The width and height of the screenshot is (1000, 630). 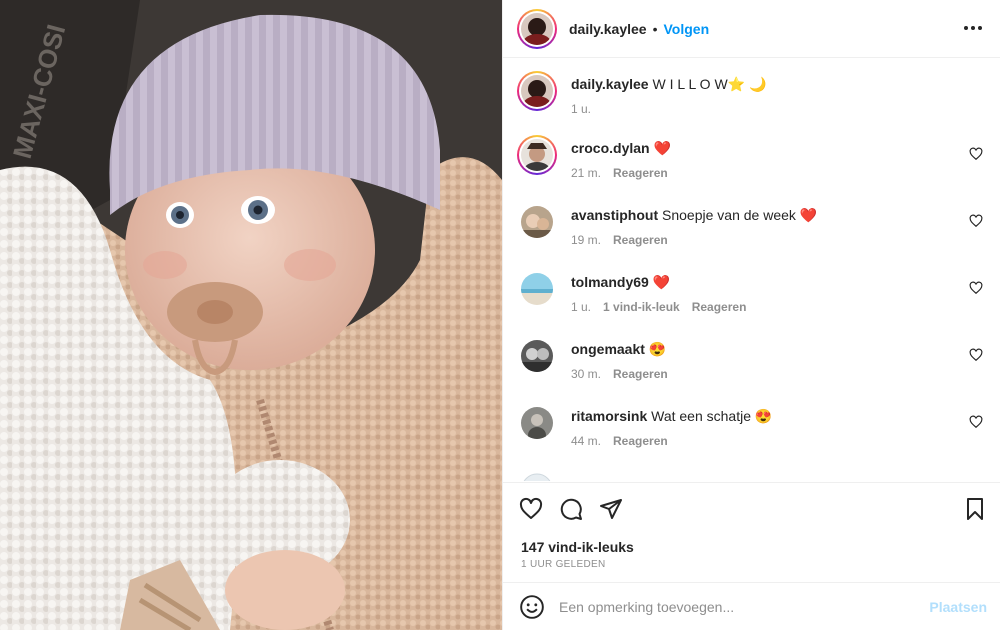 I want to click on emoji-icon, so click(x=532, y=607).